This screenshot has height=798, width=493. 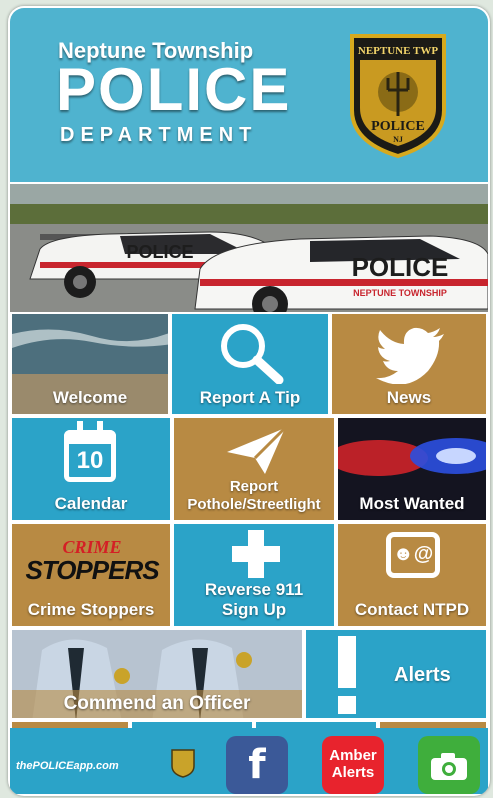 What do you see at coordinates (67, 766) in the screenshot?
I see `thepoliceapp-link: thePOLICEapp.com` at bounding box center [67, 766].